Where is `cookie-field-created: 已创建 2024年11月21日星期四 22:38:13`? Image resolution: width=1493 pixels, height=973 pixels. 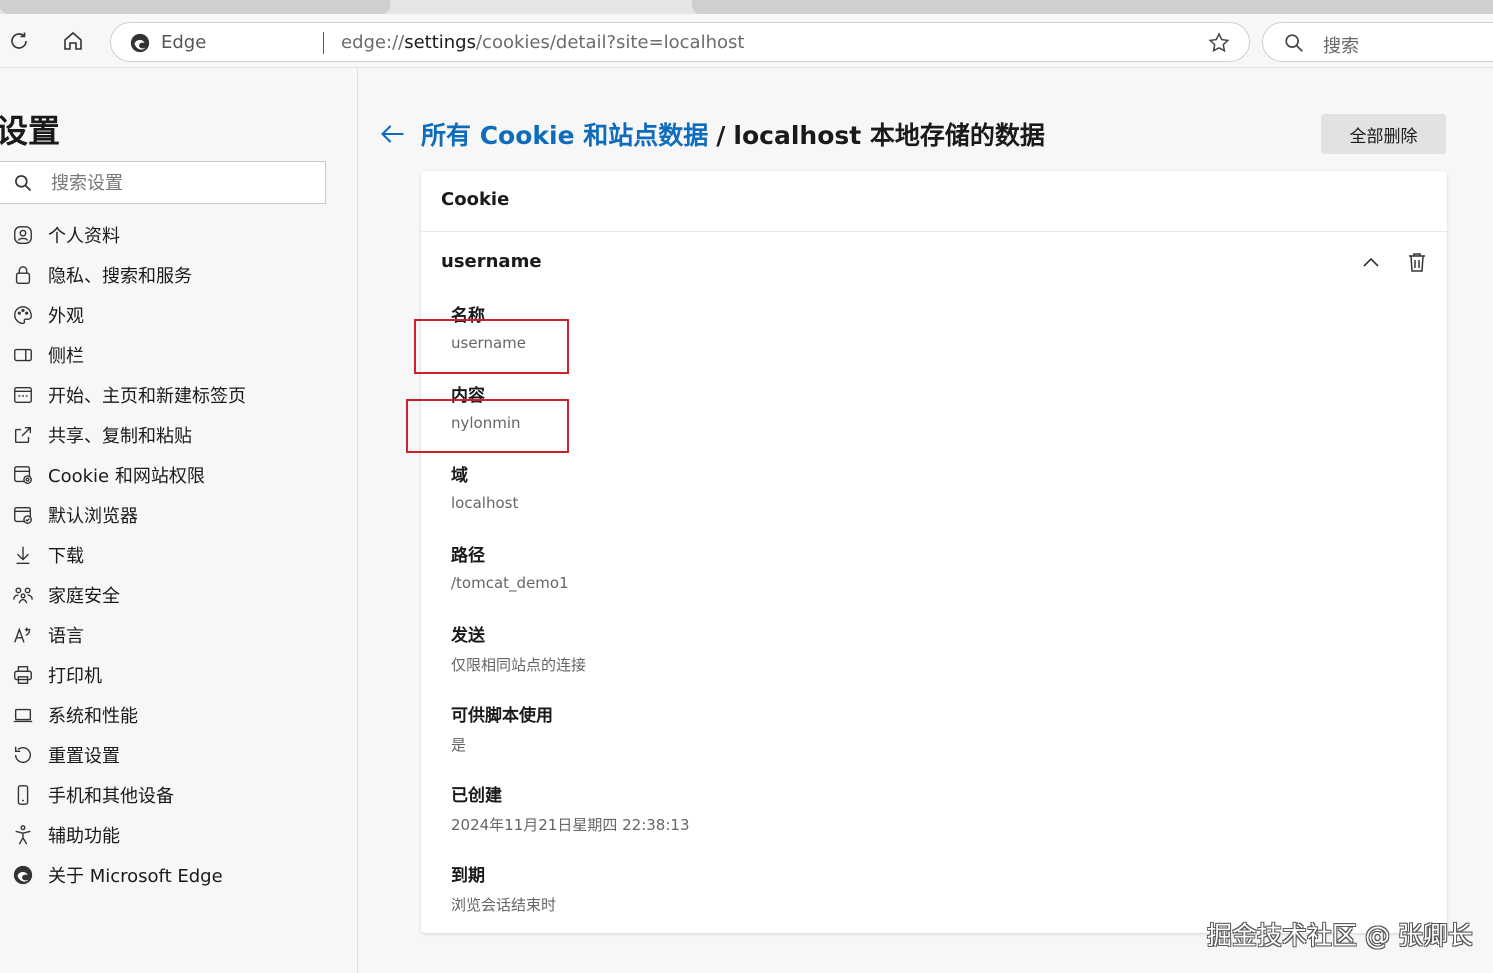
cookie-field-created: 已创建 2024年11月21日星期四 22:38:13 is located at coordinates (570, 808).